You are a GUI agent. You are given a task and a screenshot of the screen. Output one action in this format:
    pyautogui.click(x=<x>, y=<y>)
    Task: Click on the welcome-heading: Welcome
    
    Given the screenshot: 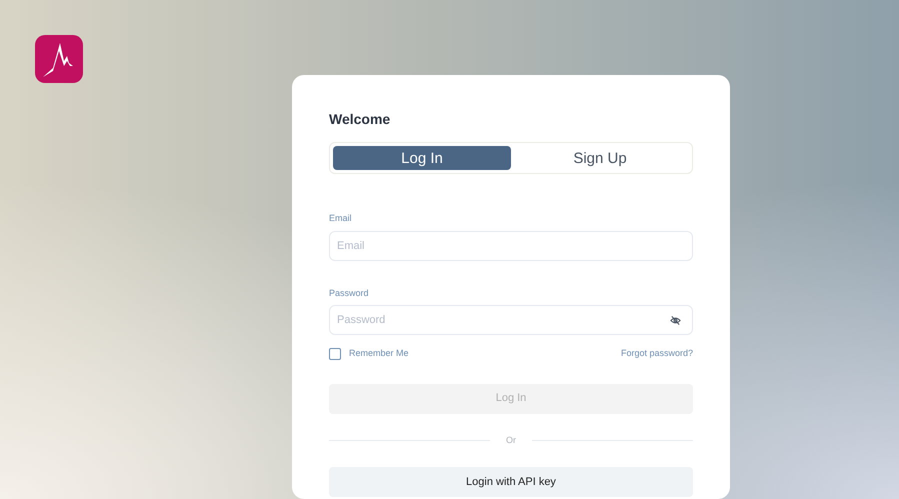 What is the action you would take?
    pyautogui.click(x=360, y=119)
    